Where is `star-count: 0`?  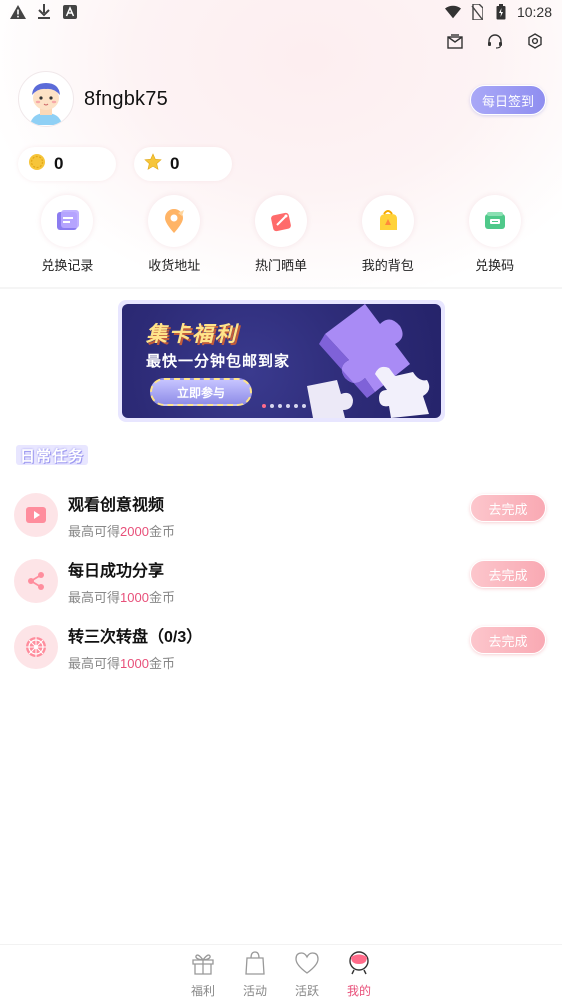 star-count: 0 is located at coordinates (175, 163).